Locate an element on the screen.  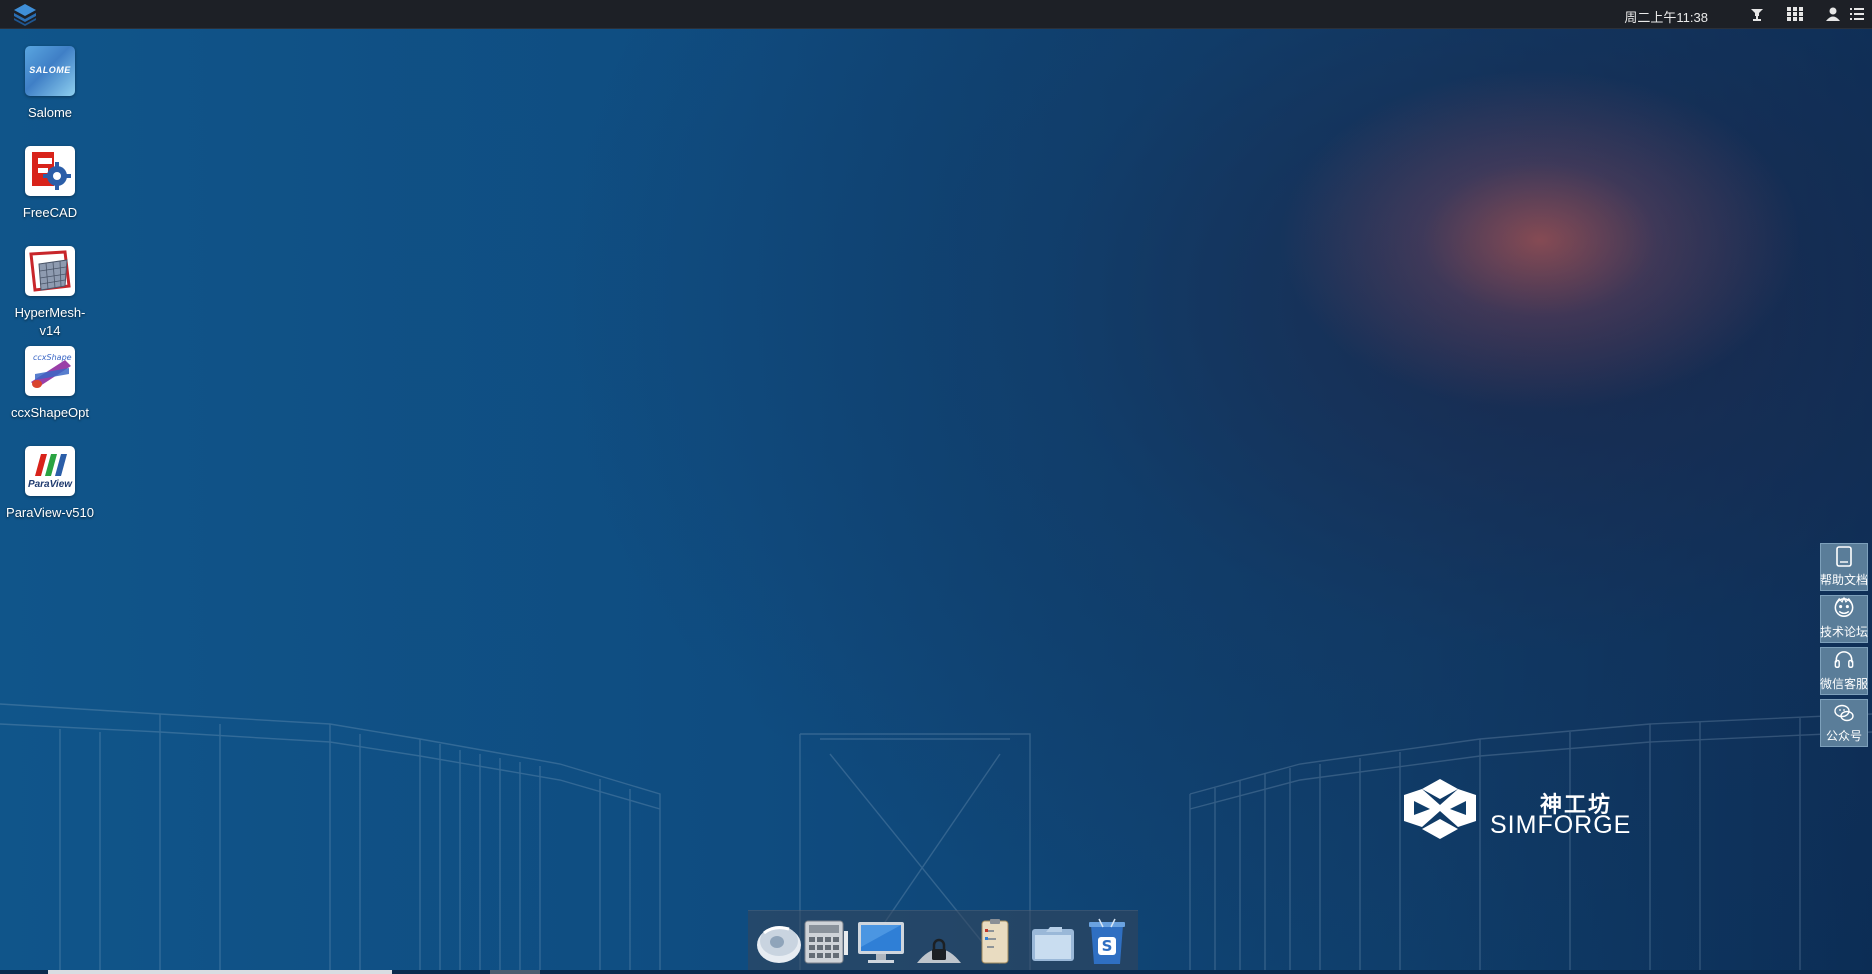
top-panel: 周二上午11:38 is located at coordinates (936, 14).